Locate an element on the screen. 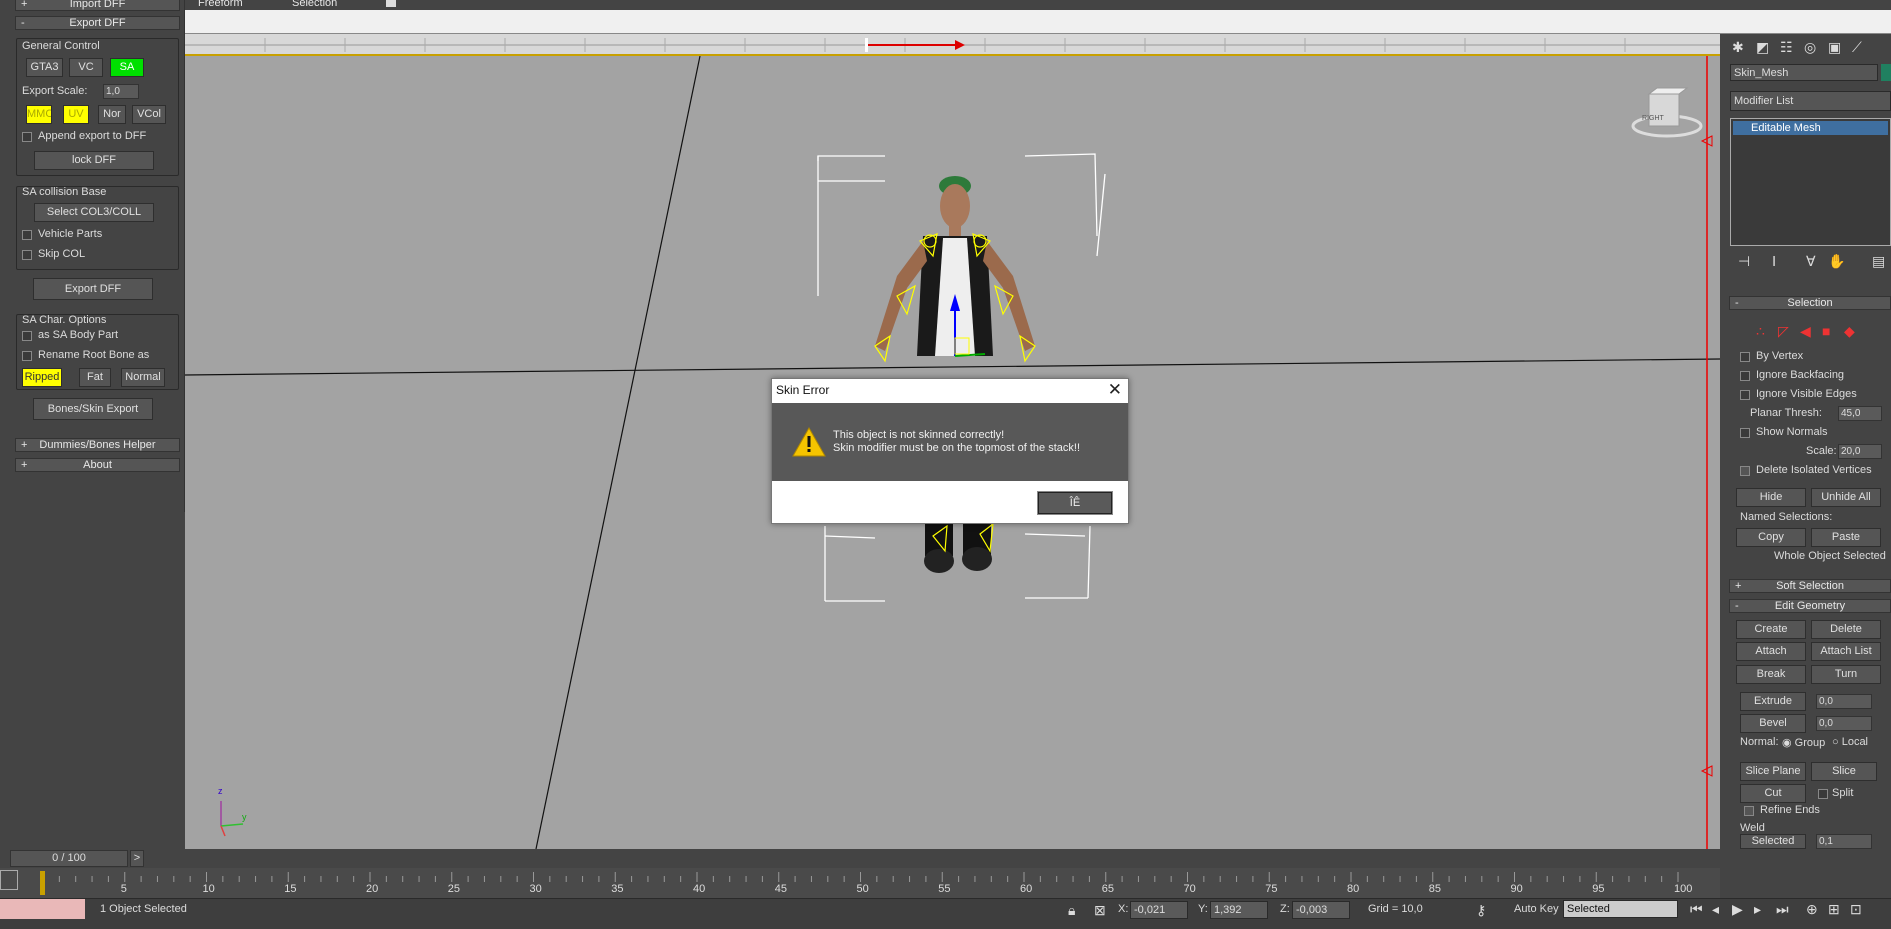  attach-button: Attach is located at coordinates (1771, 651).